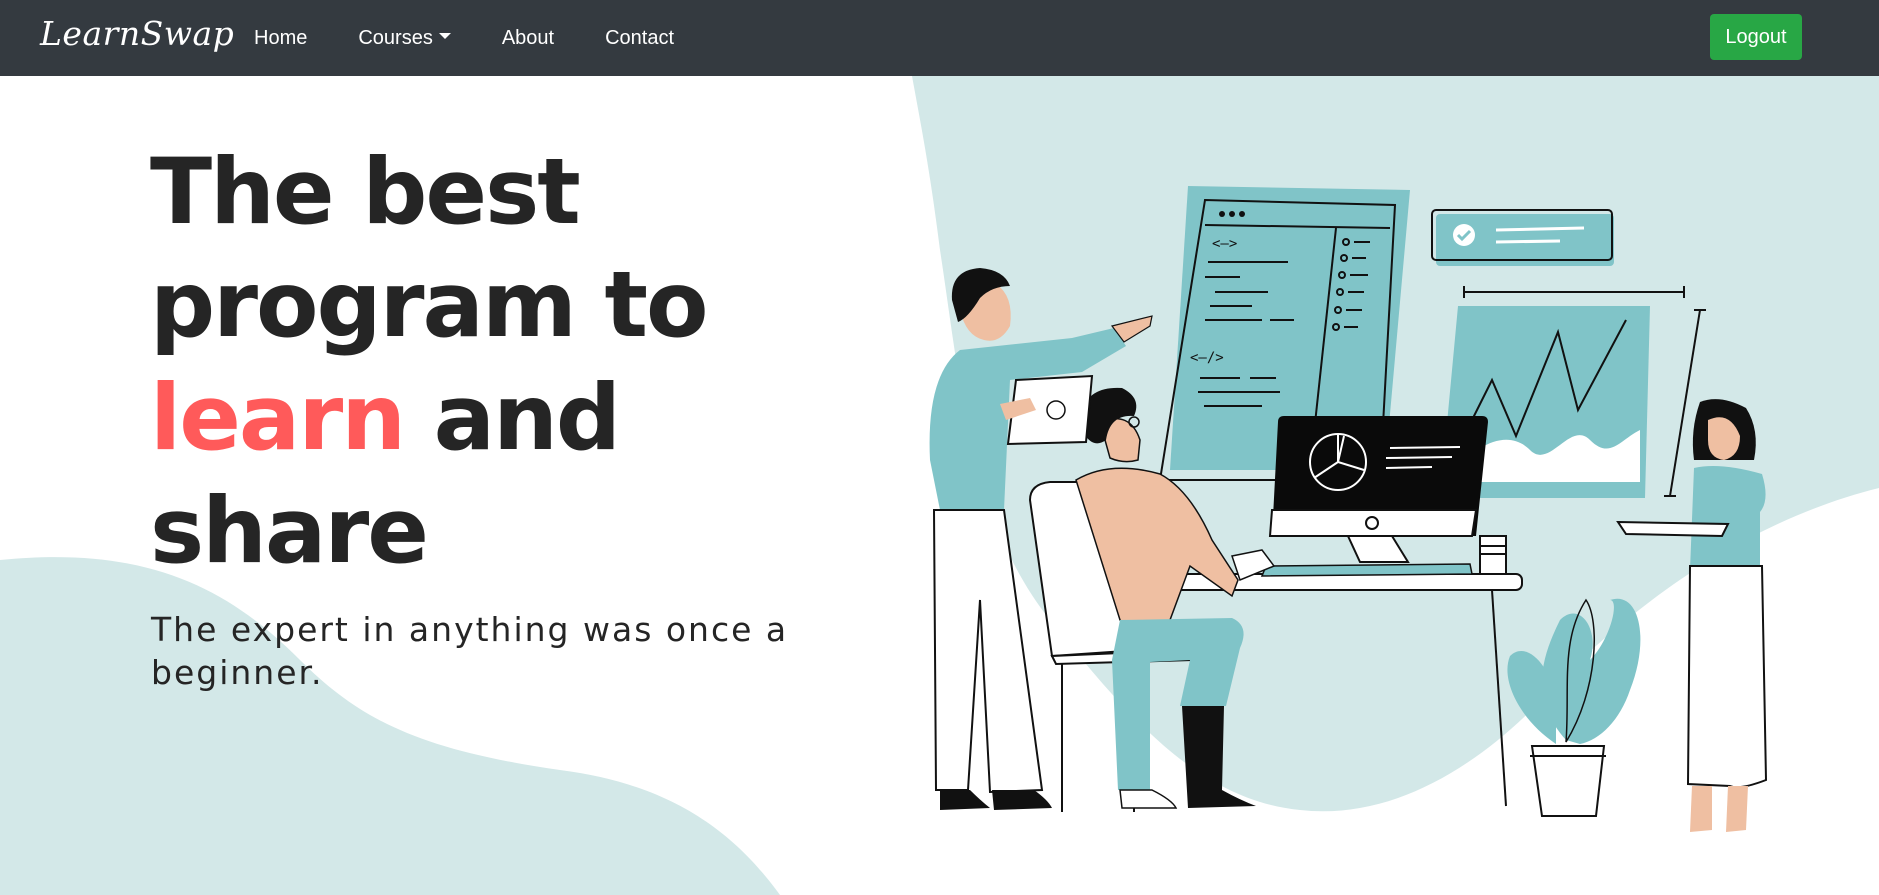 The width and height of the screenshot is (1879, 895). I want to click on code-snippet-1: <—>, so click(1224, 244).